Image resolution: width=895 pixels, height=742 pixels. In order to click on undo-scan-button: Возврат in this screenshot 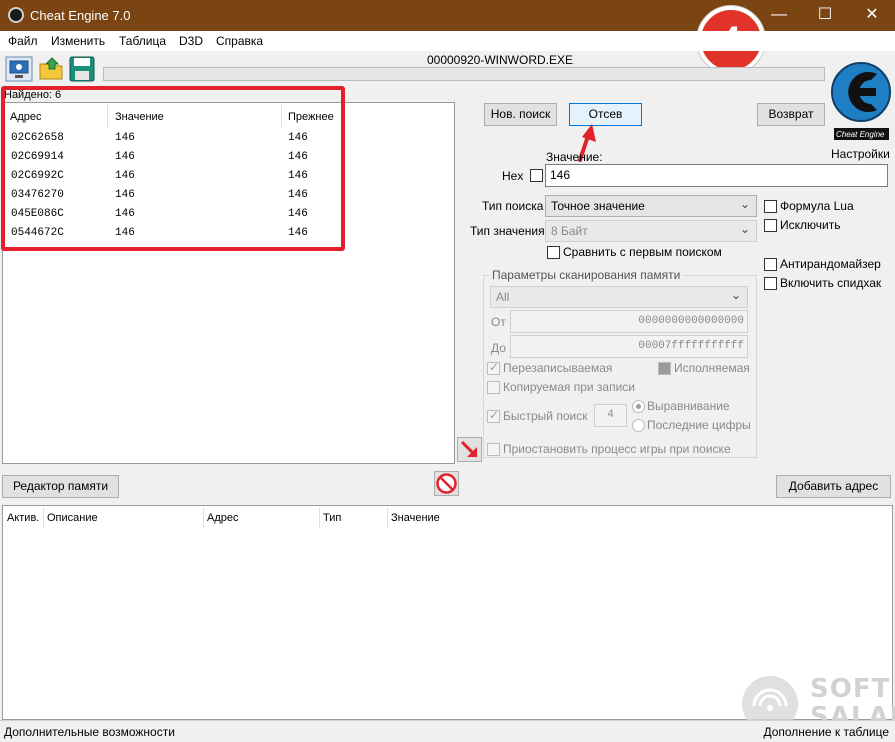, I will do `click(791, 114)`.